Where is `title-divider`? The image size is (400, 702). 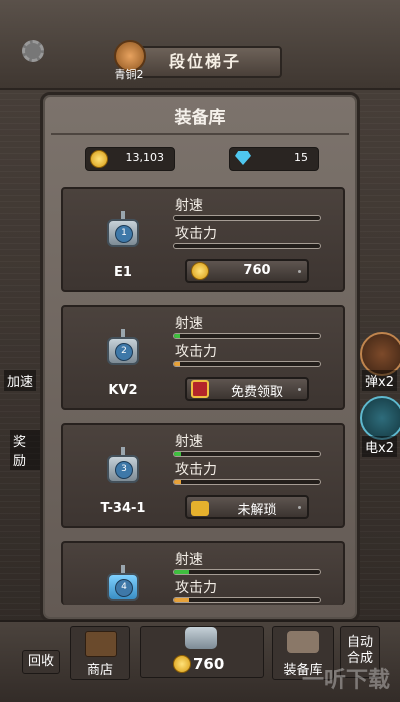 title-divider is located at coordinates (200, 134).